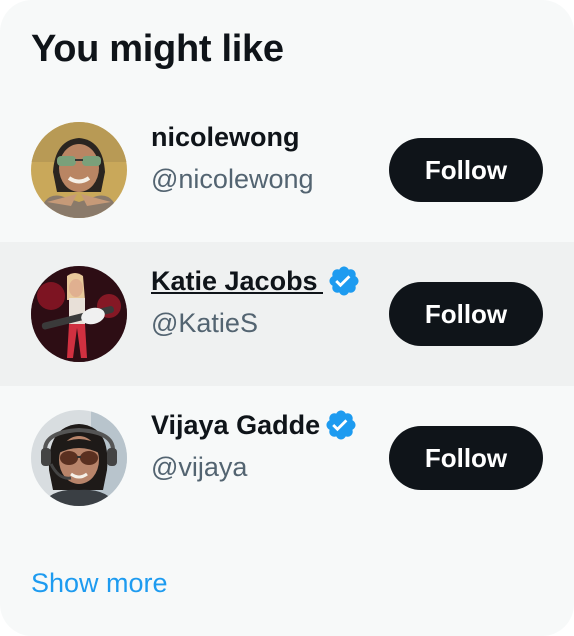 This screenshot has height=636, width=574. I want to click on user-names: nicolewong @nicolewong, so click(266, 157).